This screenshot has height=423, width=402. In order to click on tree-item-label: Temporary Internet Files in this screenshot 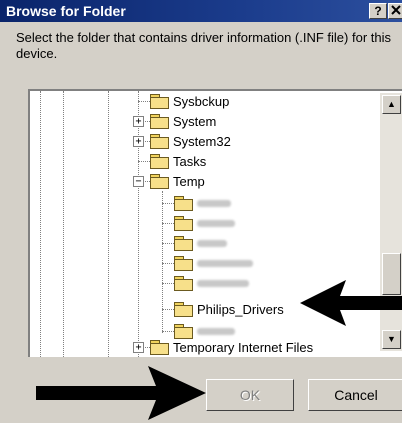, I will do `click(243, 347)`.